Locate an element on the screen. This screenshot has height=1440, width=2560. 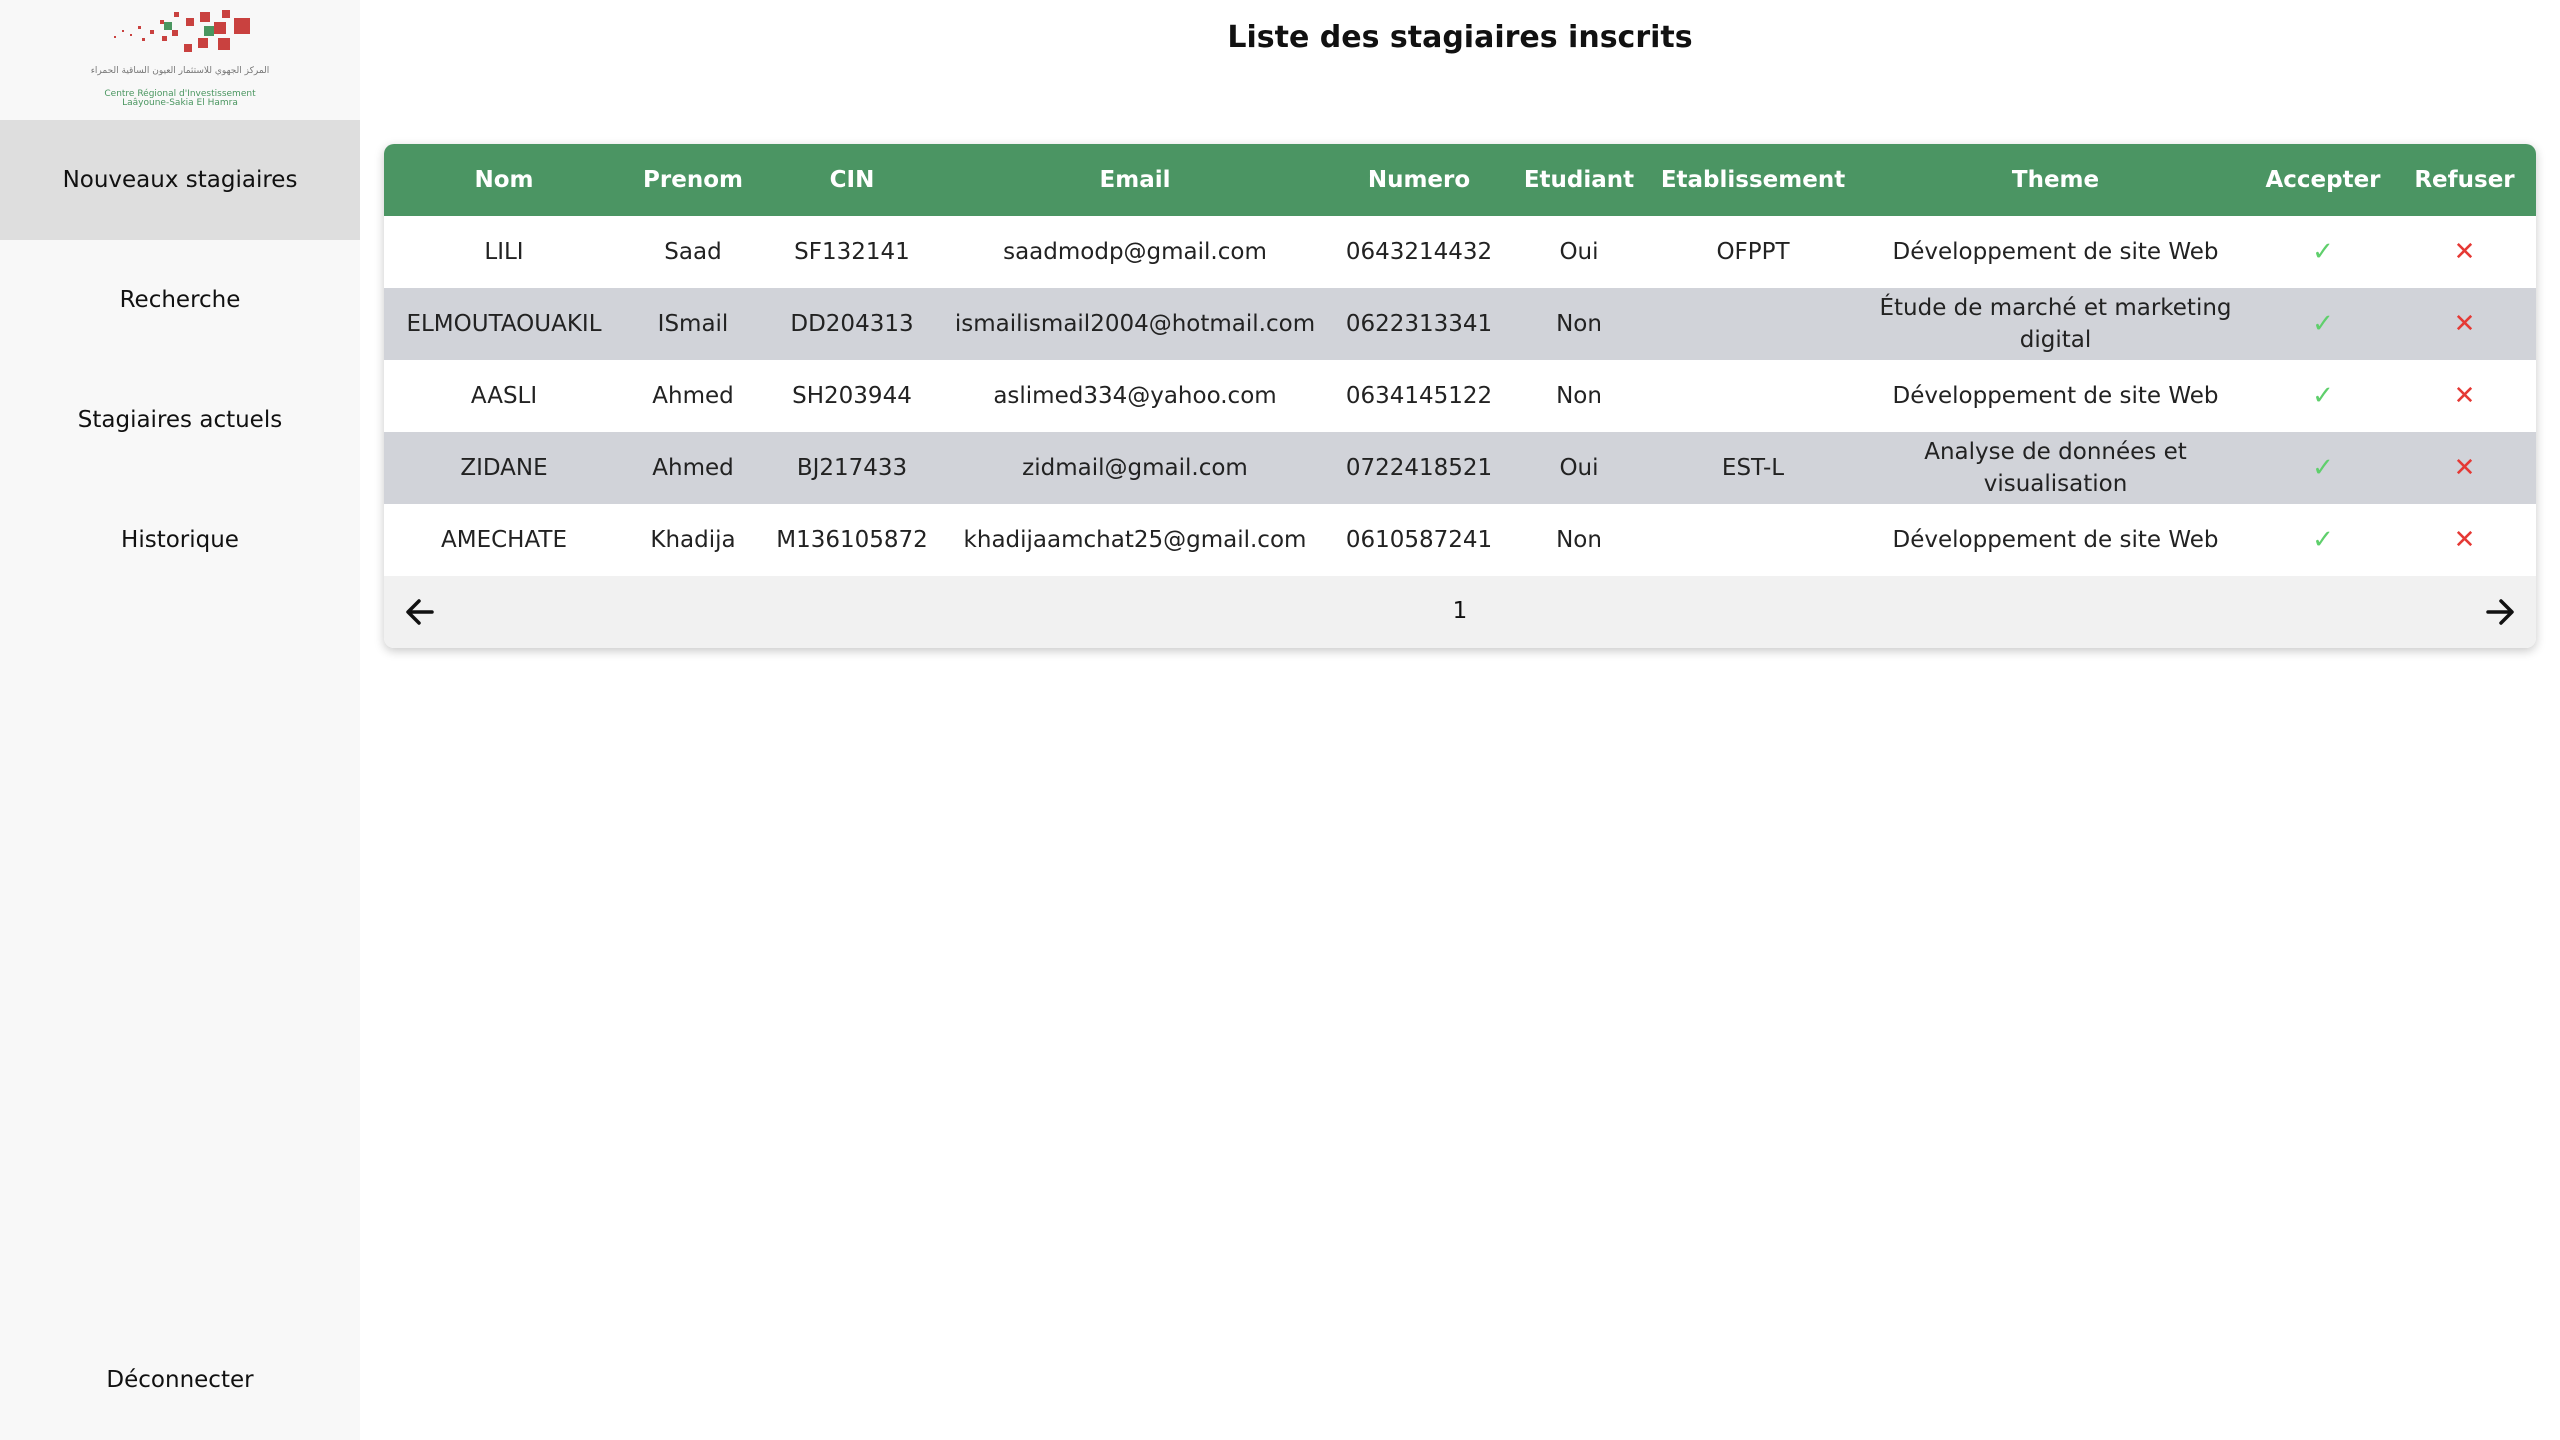
cell-cin: BJ217433 is located at coordinates (852, 468).